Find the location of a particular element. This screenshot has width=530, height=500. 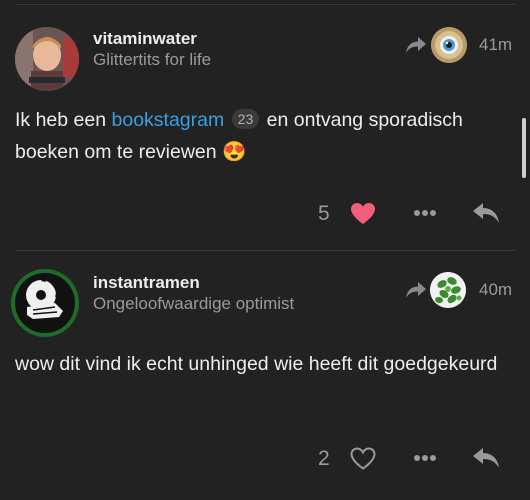

plant-icon is located at coordinates (448, 290).